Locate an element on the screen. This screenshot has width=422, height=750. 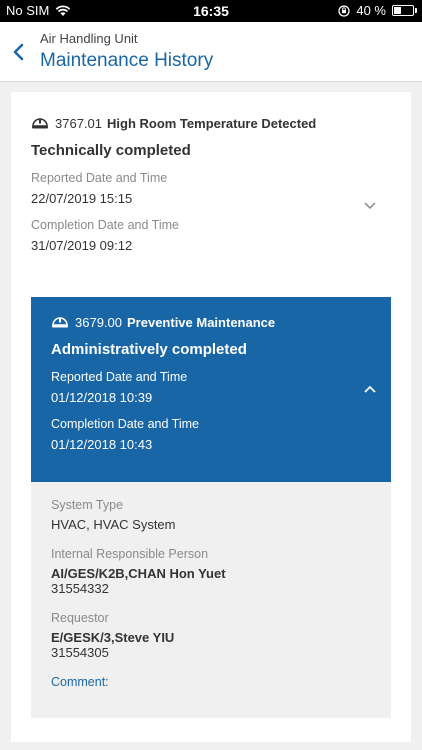
header-subtitle: Air Handling Unit is located at coordinates (89, 38).